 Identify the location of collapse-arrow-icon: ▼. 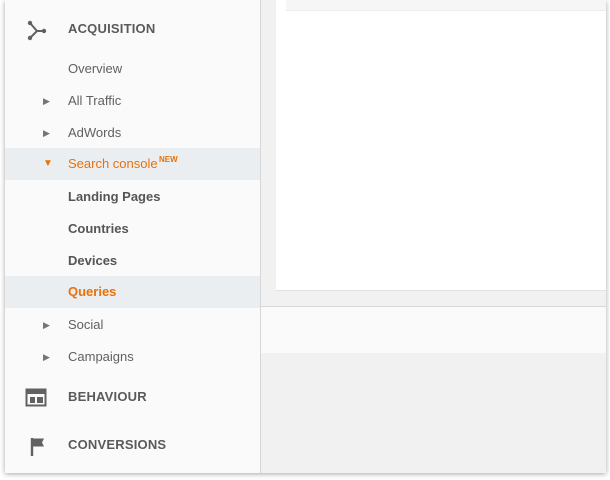
(48, 163).